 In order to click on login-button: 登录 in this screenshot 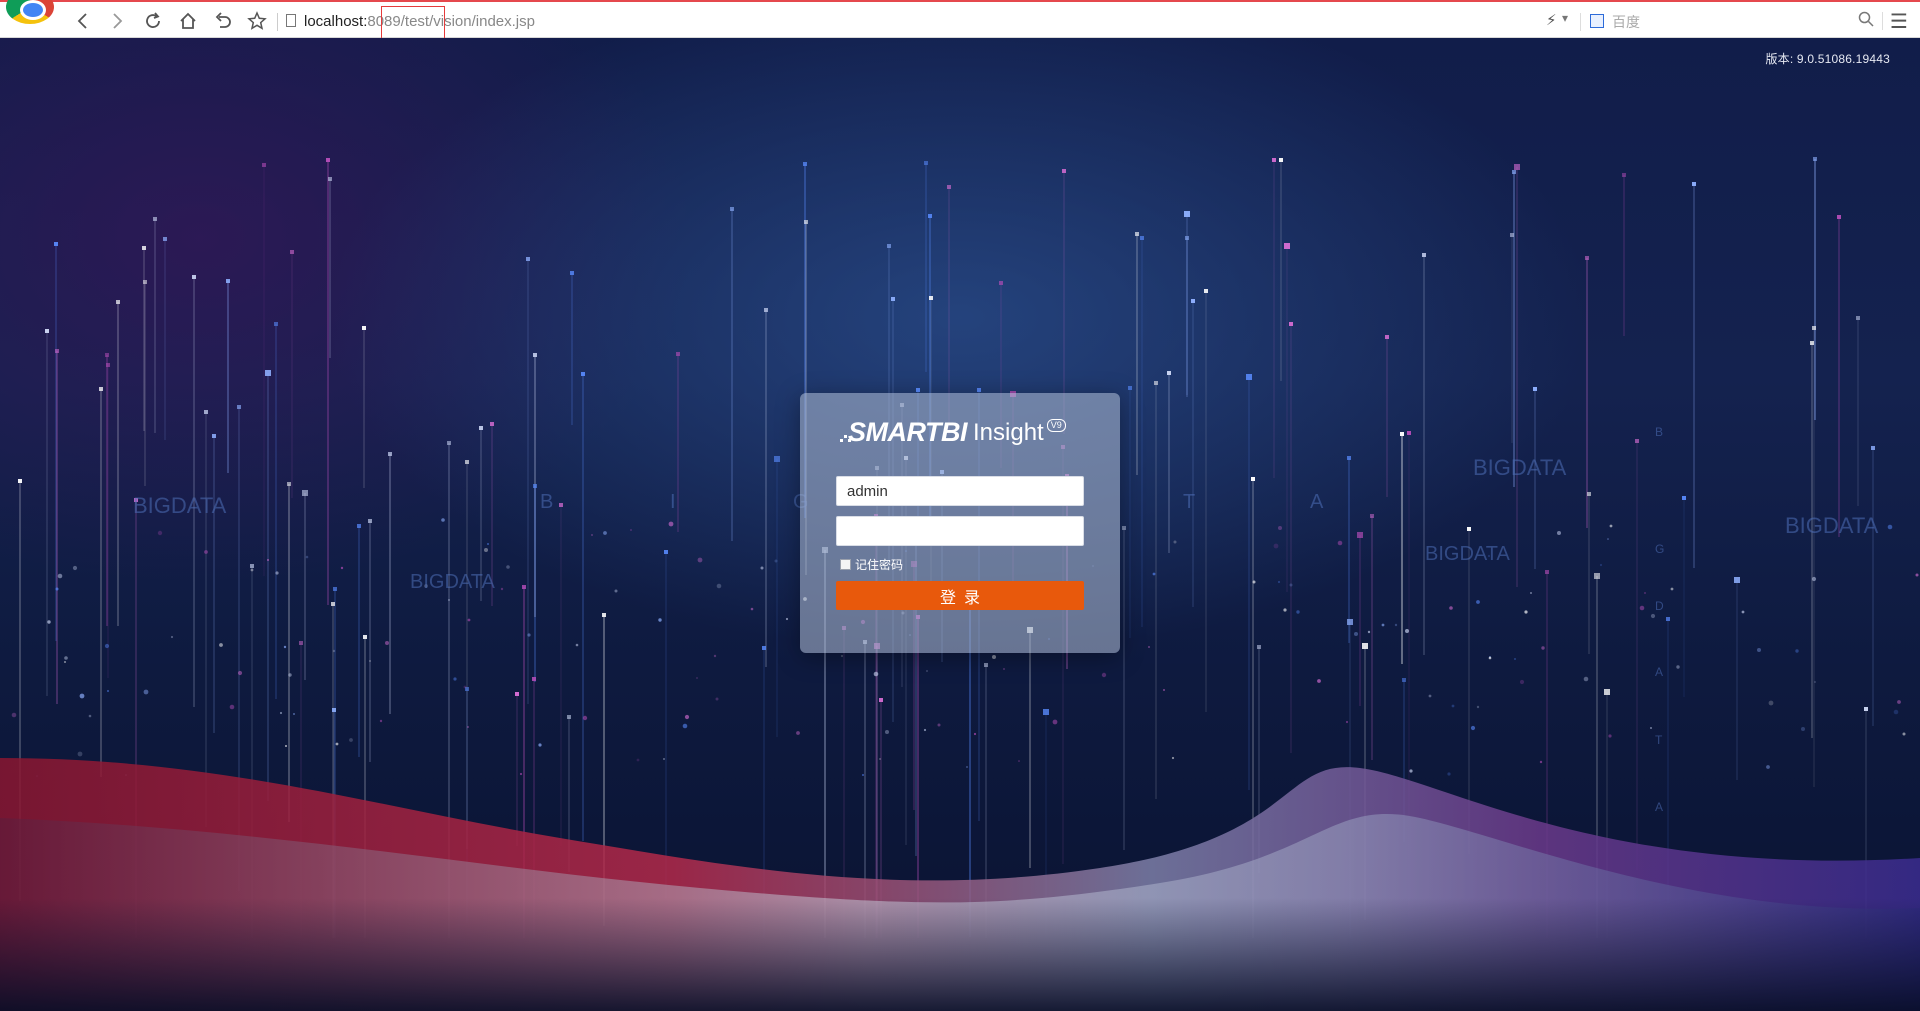, I will do `click(960, 595)`.